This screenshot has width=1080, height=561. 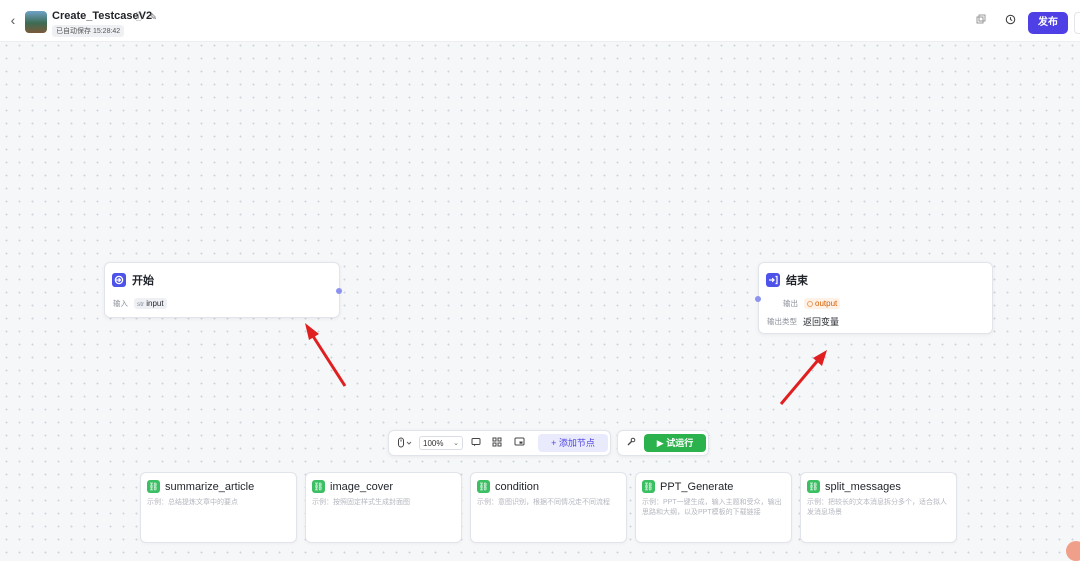 I want to click on add-node-button: + 添加节点, so click(x=573, y=443).